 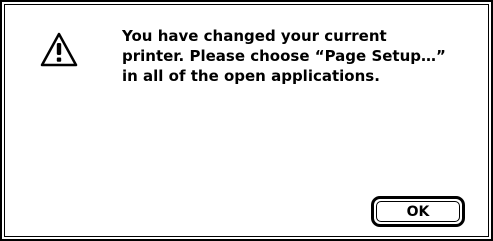 I want to click on alert-message-line: in all of the open applications., so click(x=251, y=76).